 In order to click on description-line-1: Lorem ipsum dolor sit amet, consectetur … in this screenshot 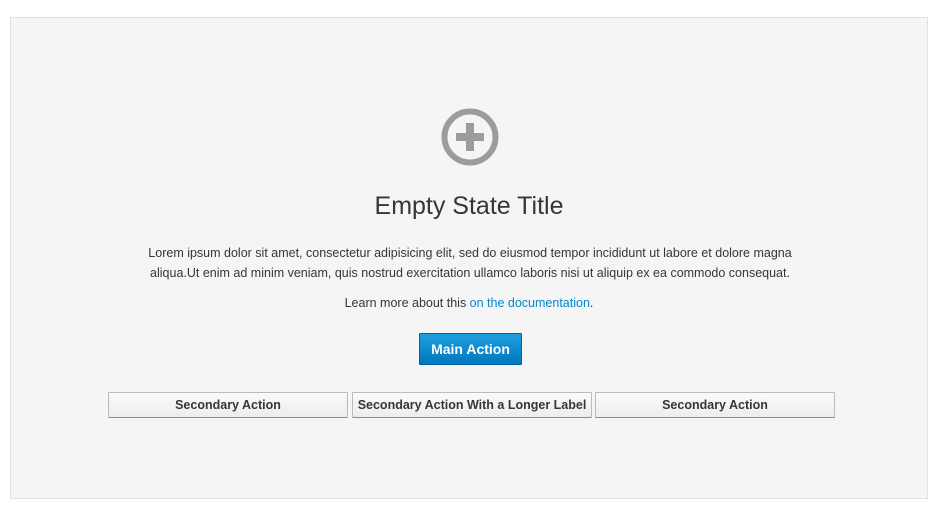, I will do `click(470, 253)`.